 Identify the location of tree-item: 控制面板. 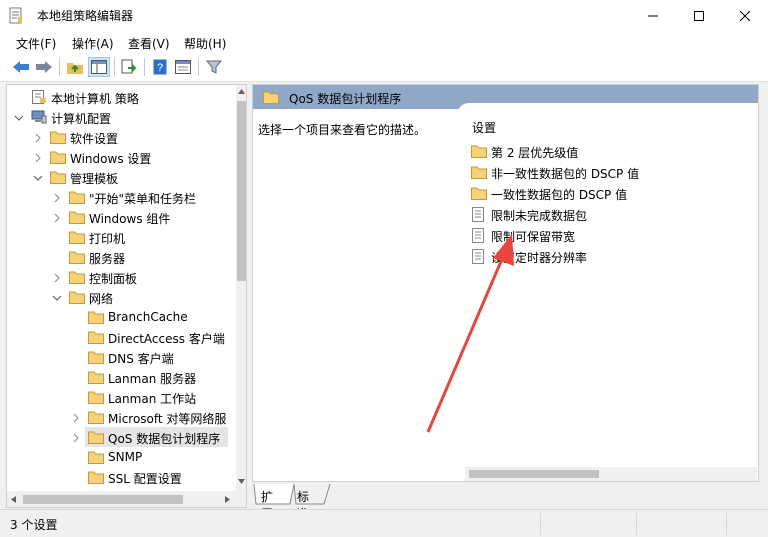
(119, 277).